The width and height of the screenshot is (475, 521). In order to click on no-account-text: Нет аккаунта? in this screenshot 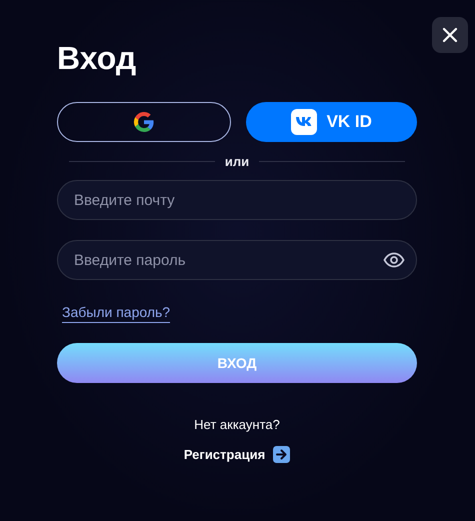, I will do `click(237, 424)`.